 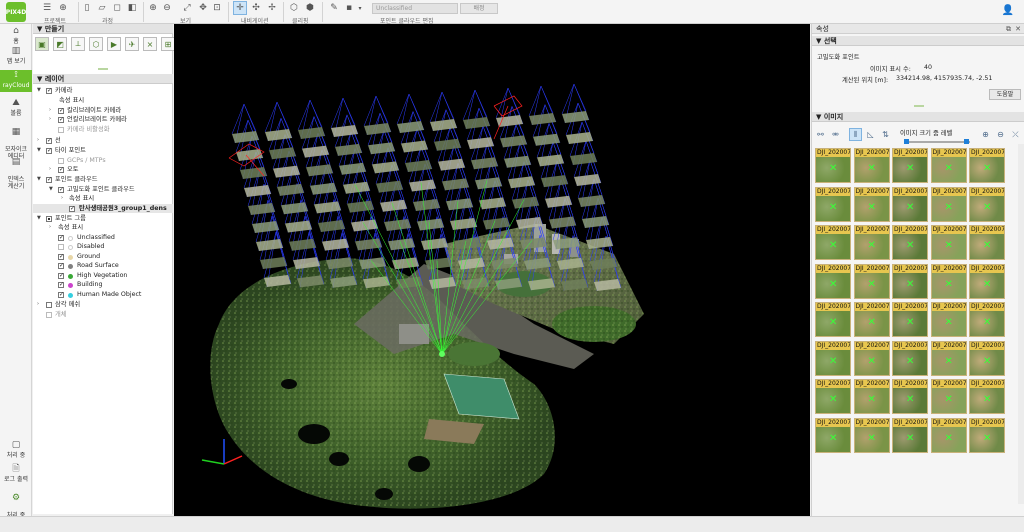 What do you see at coordinates (103, 161) in the screenshot?
I see `layer-gcps-mtps: GCPs / MTPs` at bounding box center [103, 161].